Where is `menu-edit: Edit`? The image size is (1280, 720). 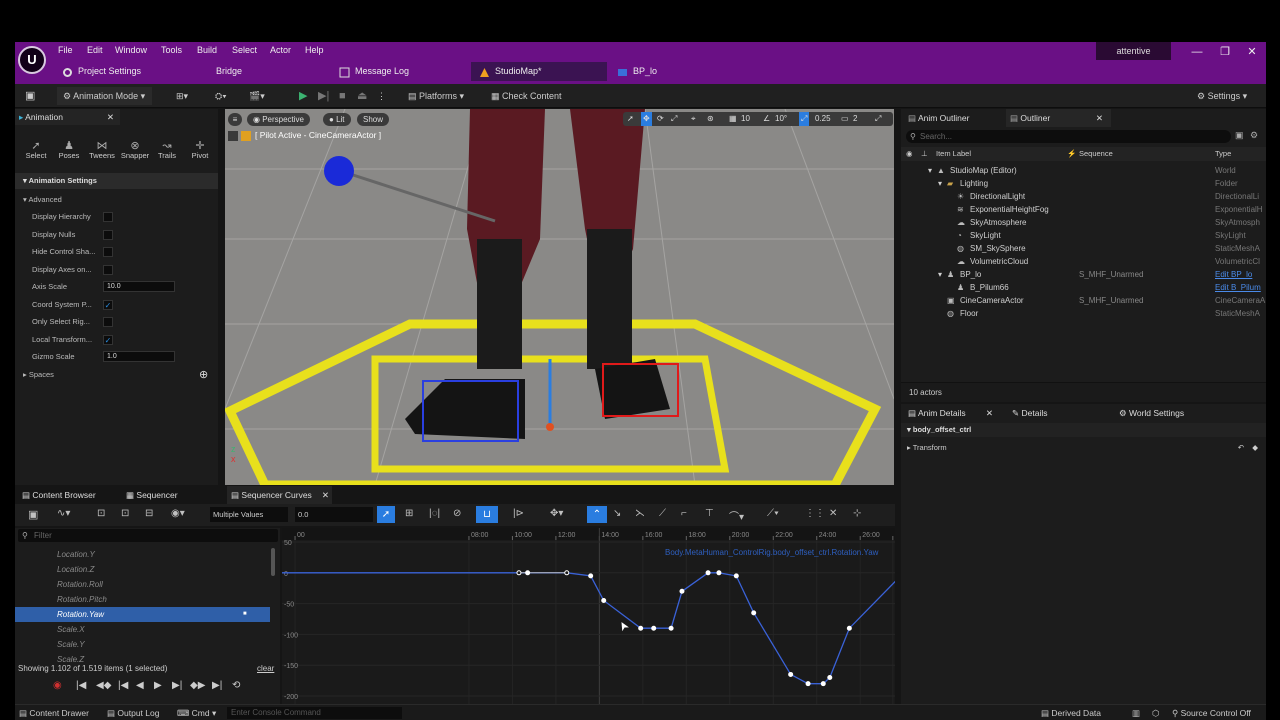
menu-edit: Edit is located at coordinates (95, 50).